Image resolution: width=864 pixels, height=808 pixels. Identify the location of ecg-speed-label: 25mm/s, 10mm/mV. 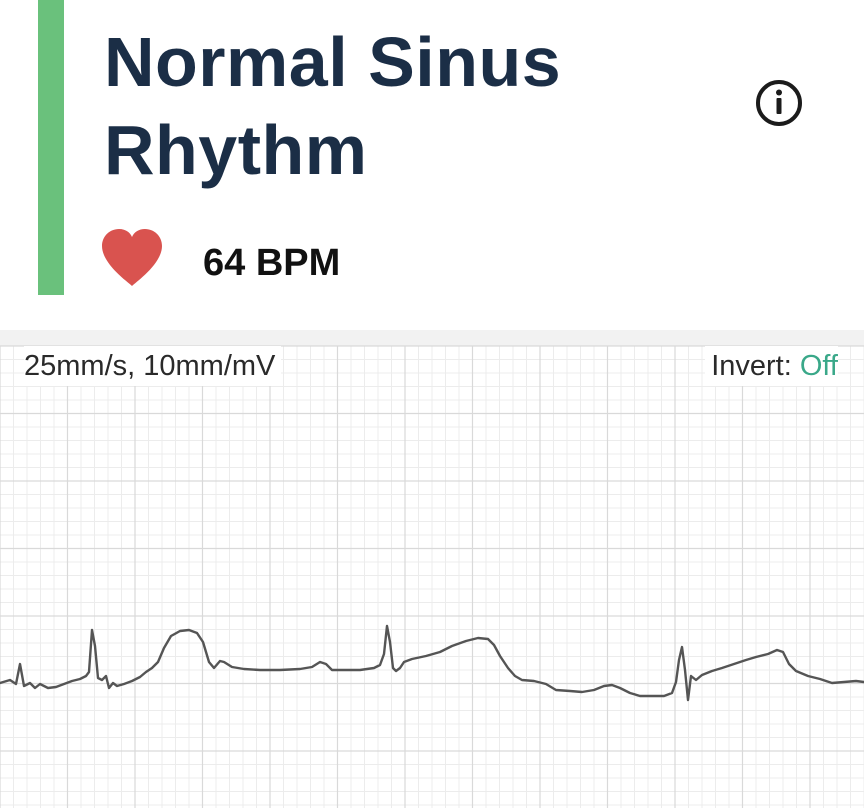
(153, 366).